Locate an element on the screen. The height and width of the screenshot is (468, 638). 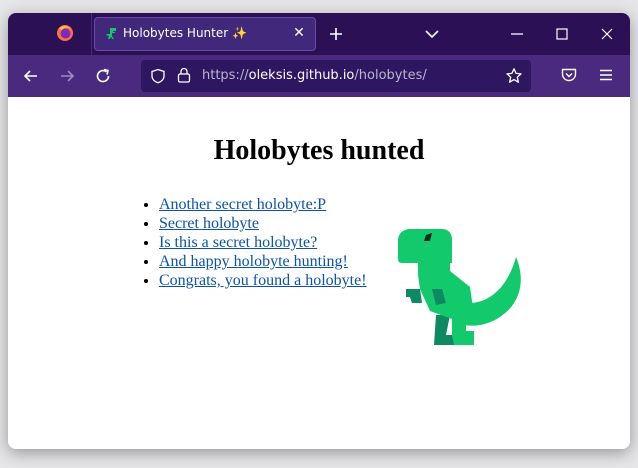
list-item: Another secret holobyte:P is located at coordinates (263, 204).